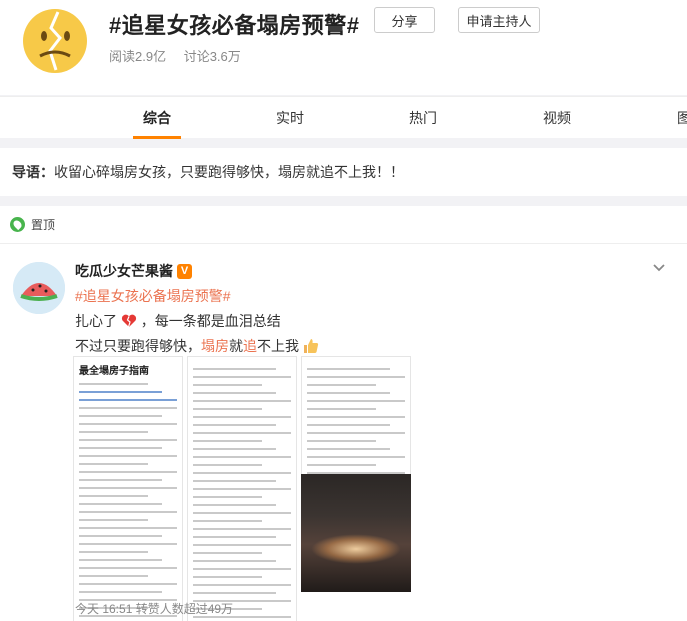  What do you see at coordinates (356, 549) in the screenshot?
I see `fire-glow` at bounding box center [356, 549].